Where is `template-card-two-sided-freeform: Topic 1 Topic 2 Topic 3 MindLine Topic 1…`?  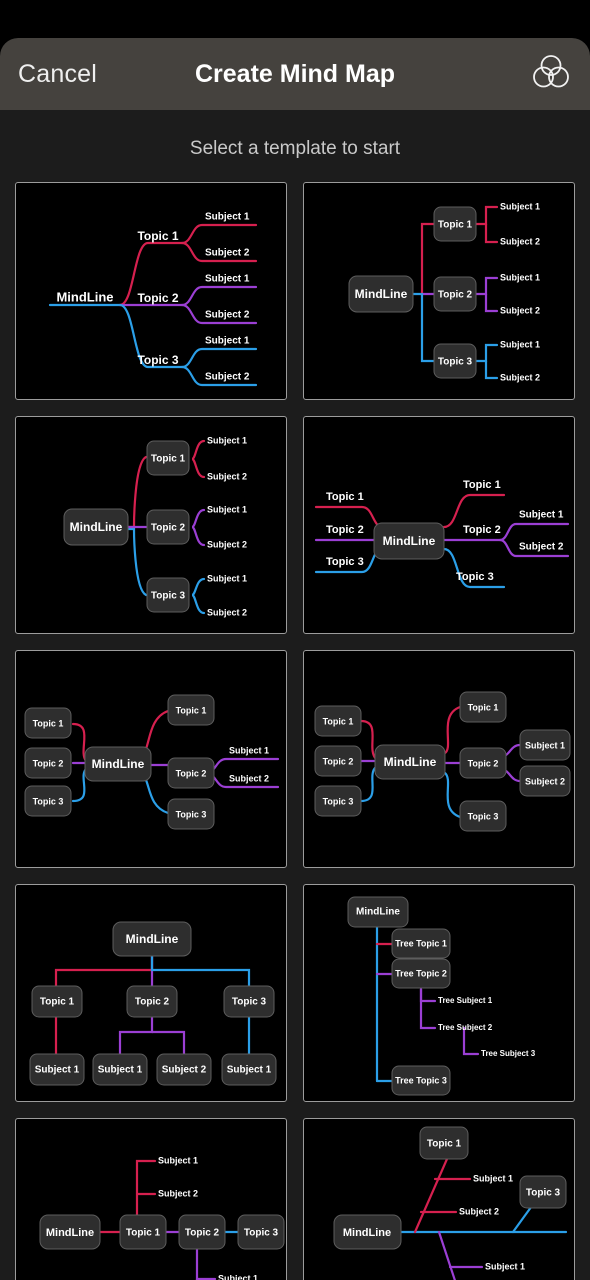
template-card-two-sided-freeform: Topic 1 Topic 2 Topic 3 MindLine Topic 1… is located at coordinates (439, 525).